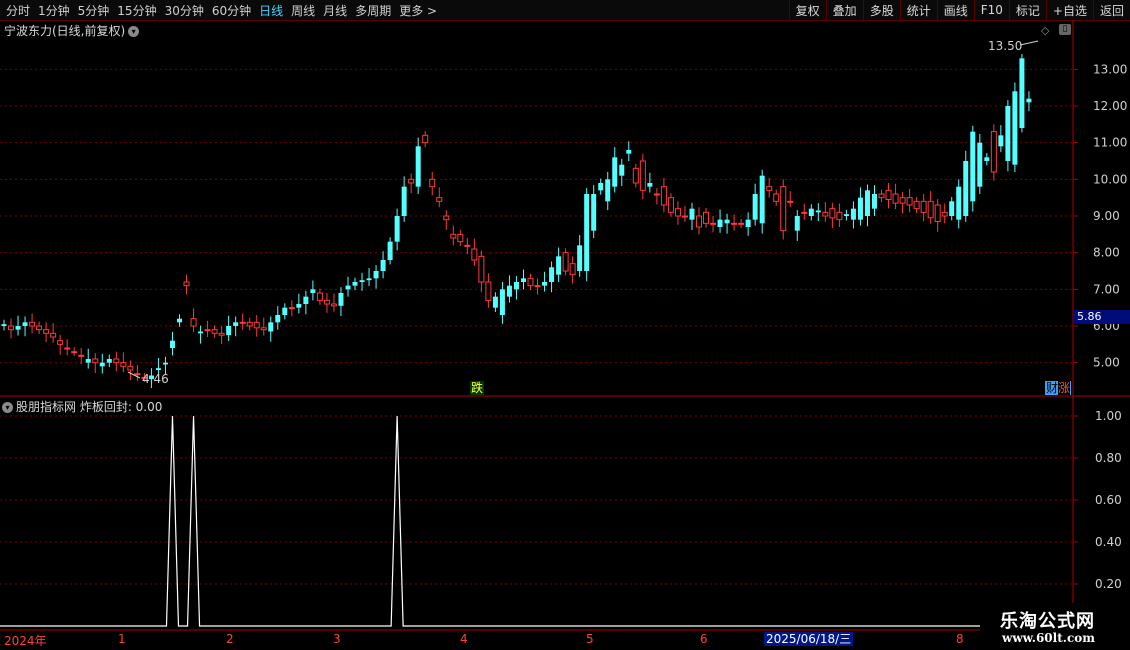 The image size is (1130, 650). I want to click on crosshair-date: 2025/06/18/三, so click(809, 639).